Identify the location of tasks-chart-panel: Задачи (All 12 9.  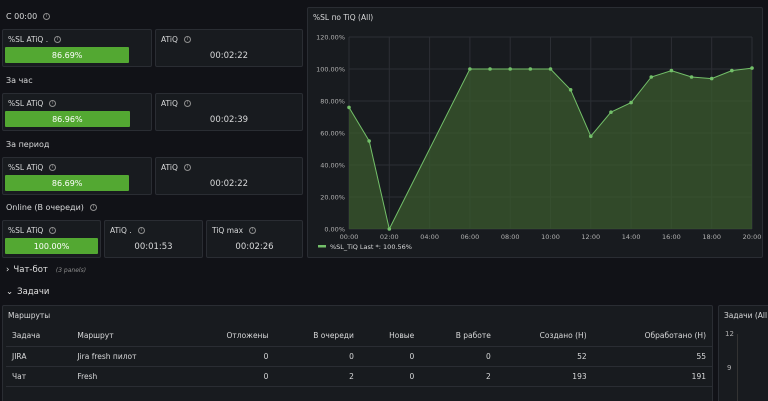
(743, 353).